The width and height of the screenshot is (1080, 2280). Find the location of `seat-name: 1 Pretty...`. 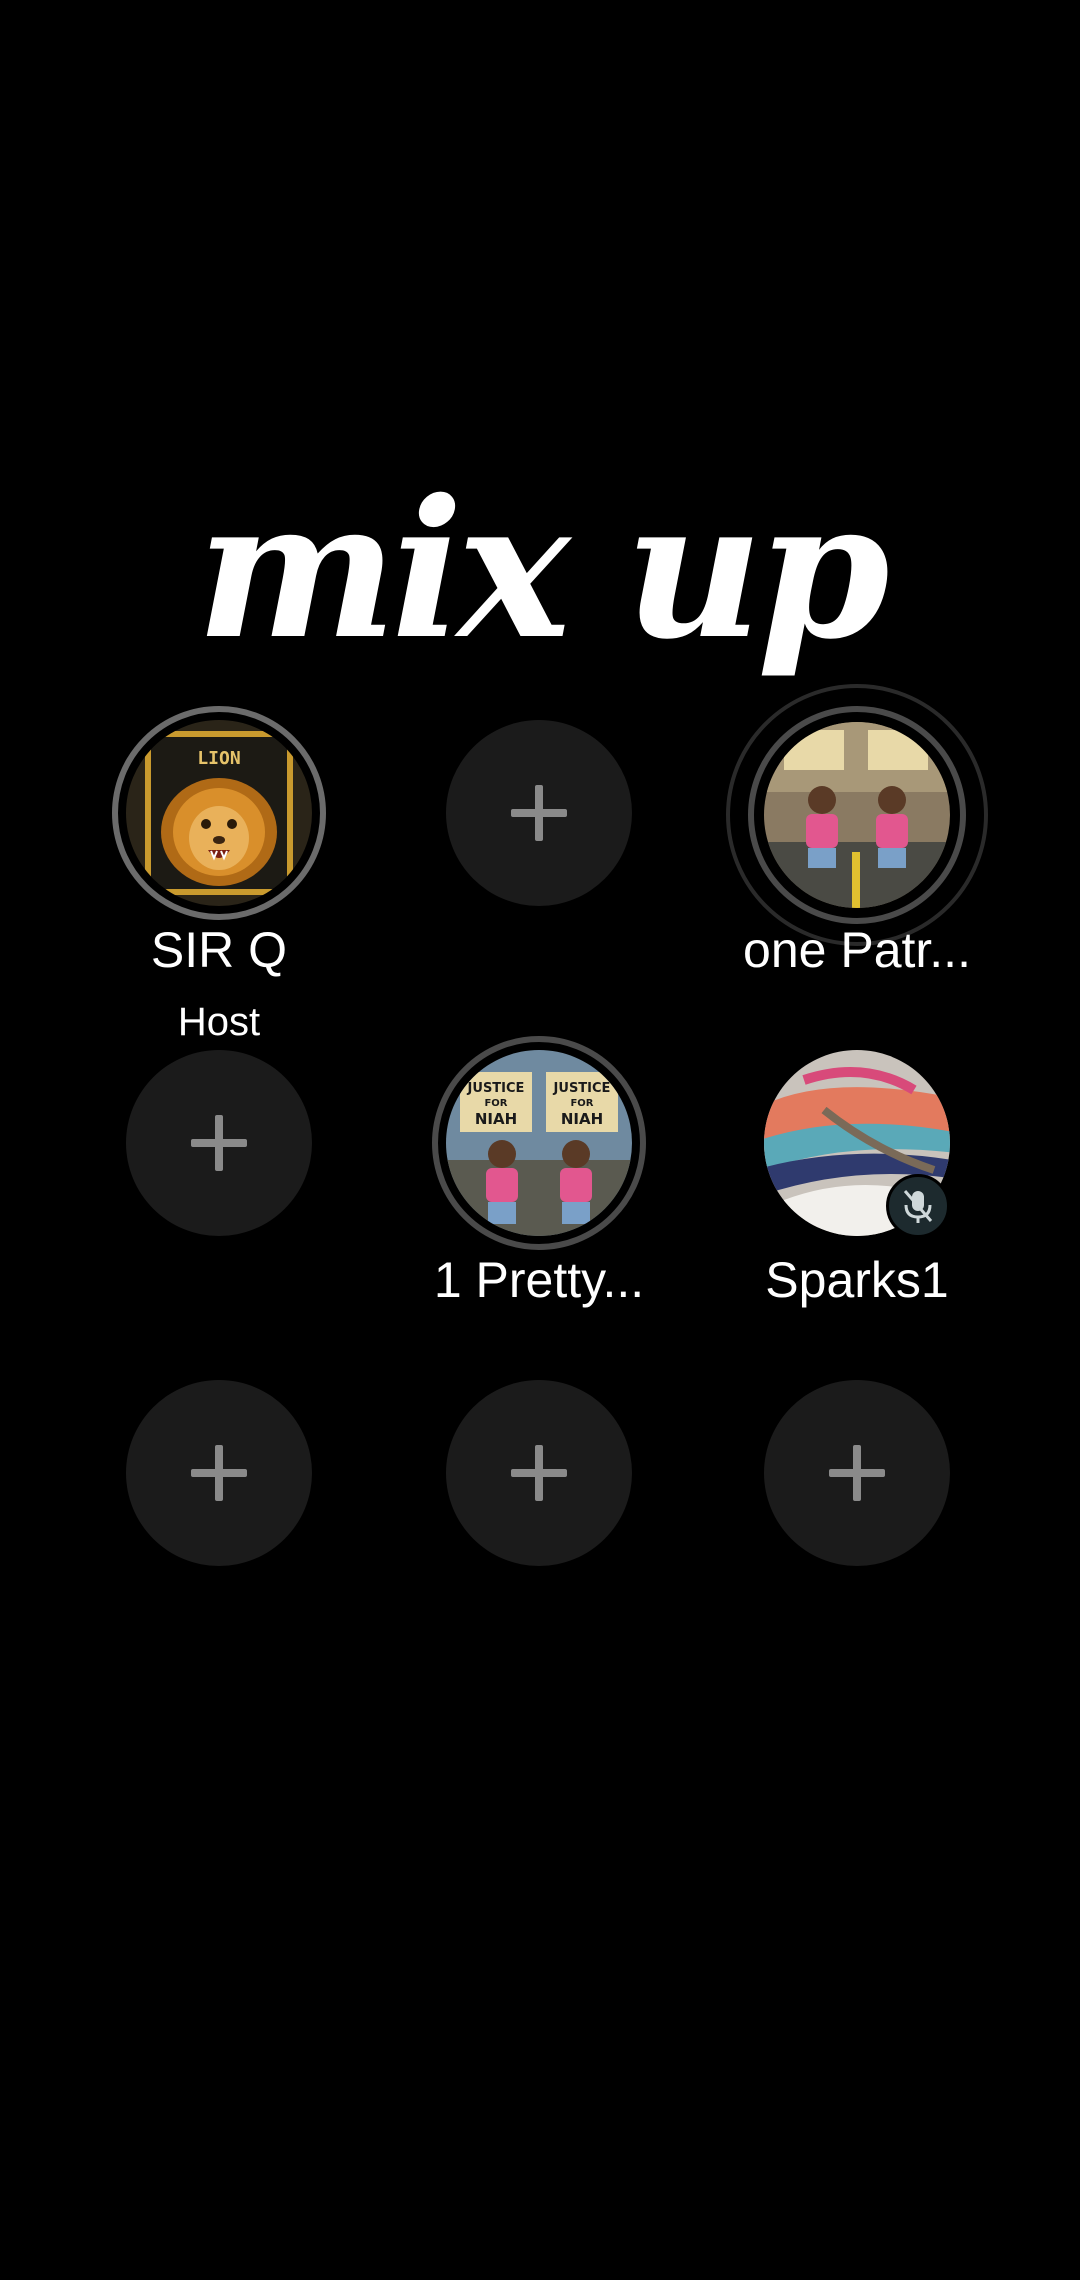

seat-name: 1 Pretty... is located at coordinates (539, 1280).